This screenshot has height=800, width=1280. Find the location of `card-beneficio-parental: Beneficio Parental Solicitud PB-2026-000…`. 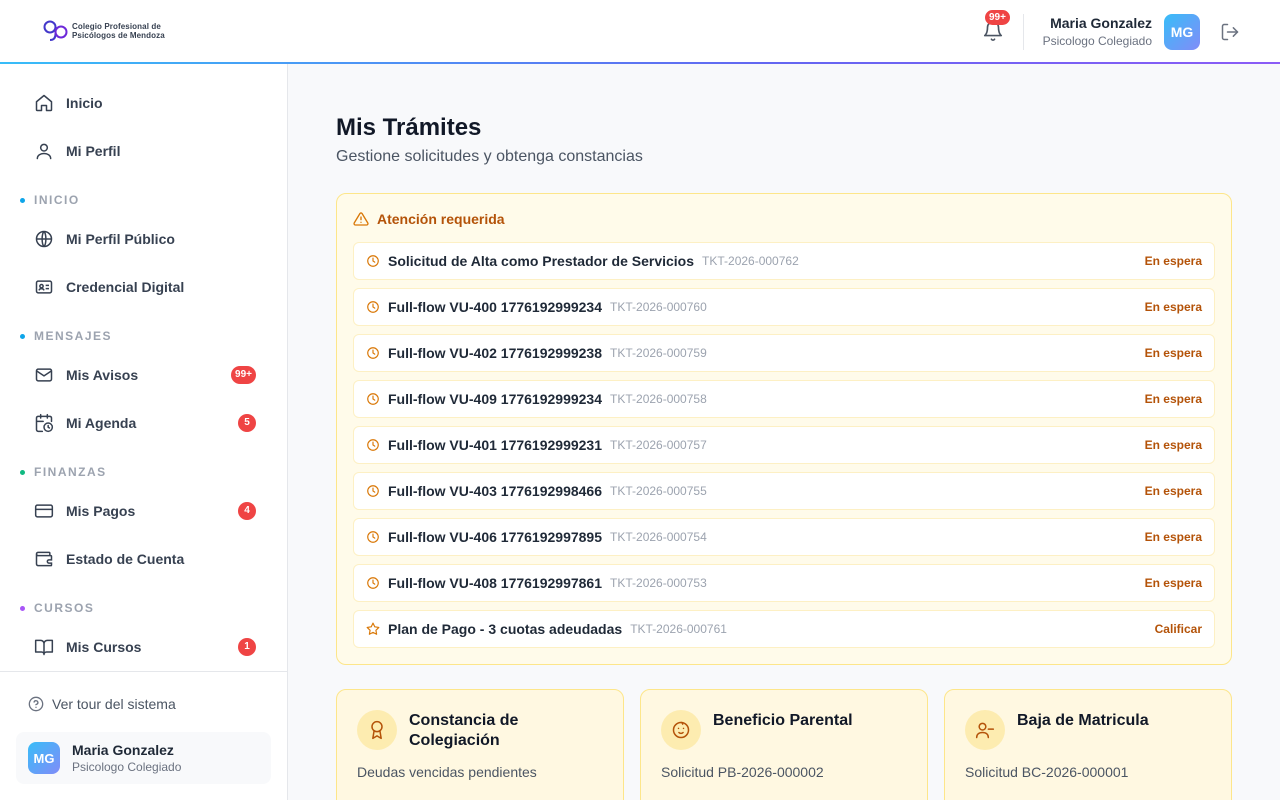

card-beneficio-parental: Beneficio Parental Solicitud PB-2026-000… is located at coordinates (784, 744).